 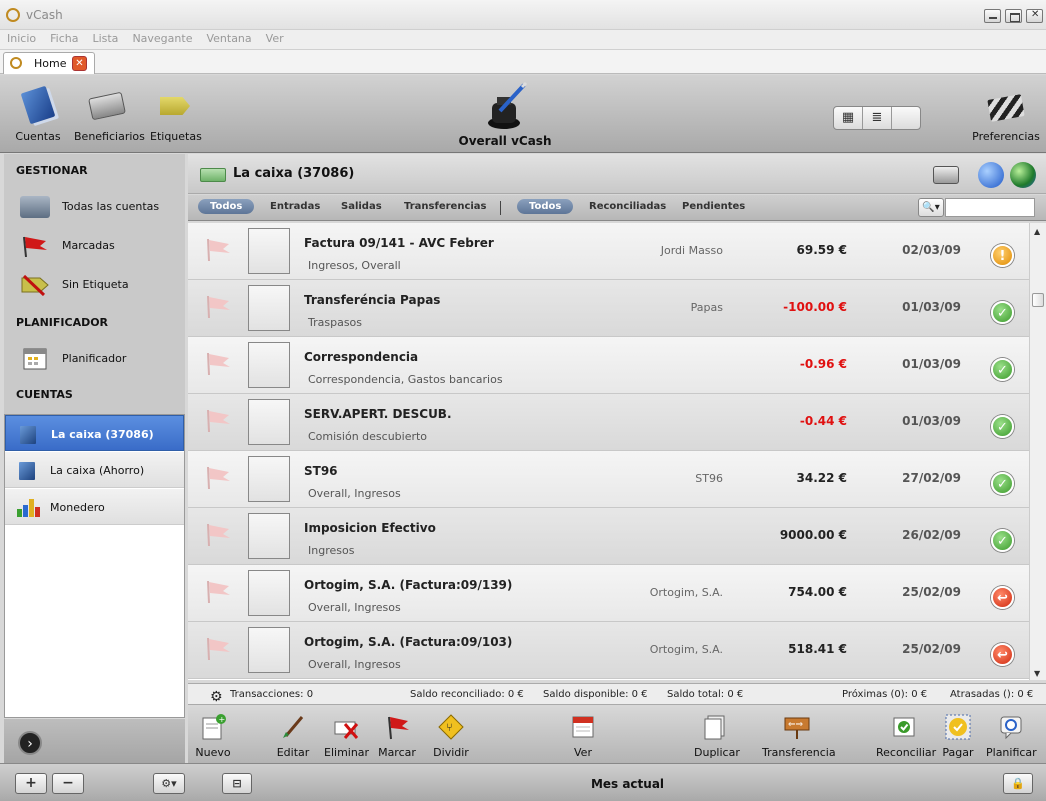 I want to click on account-item-la-caixa-ahorro: La caixa (Ahorro), so click(x=94, y=470).